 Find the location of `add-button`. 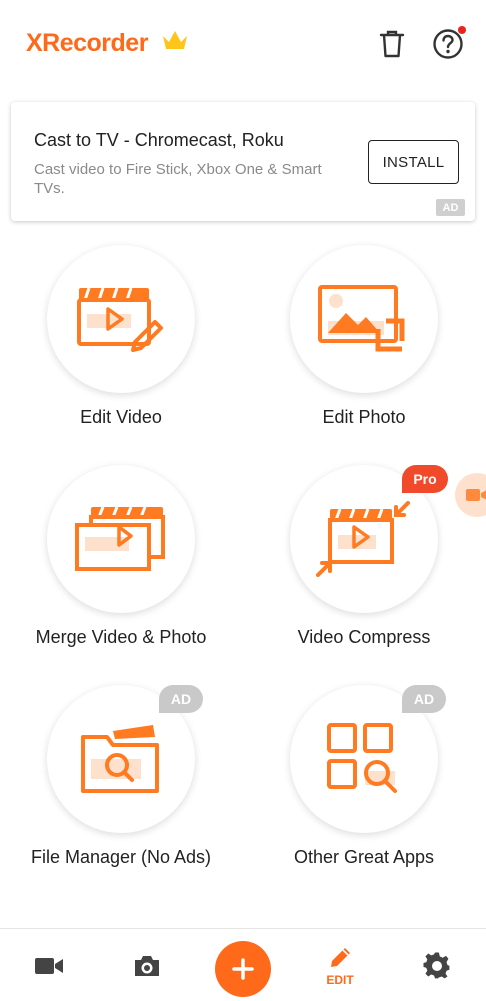

add-button is located at coordinates (243, 969).